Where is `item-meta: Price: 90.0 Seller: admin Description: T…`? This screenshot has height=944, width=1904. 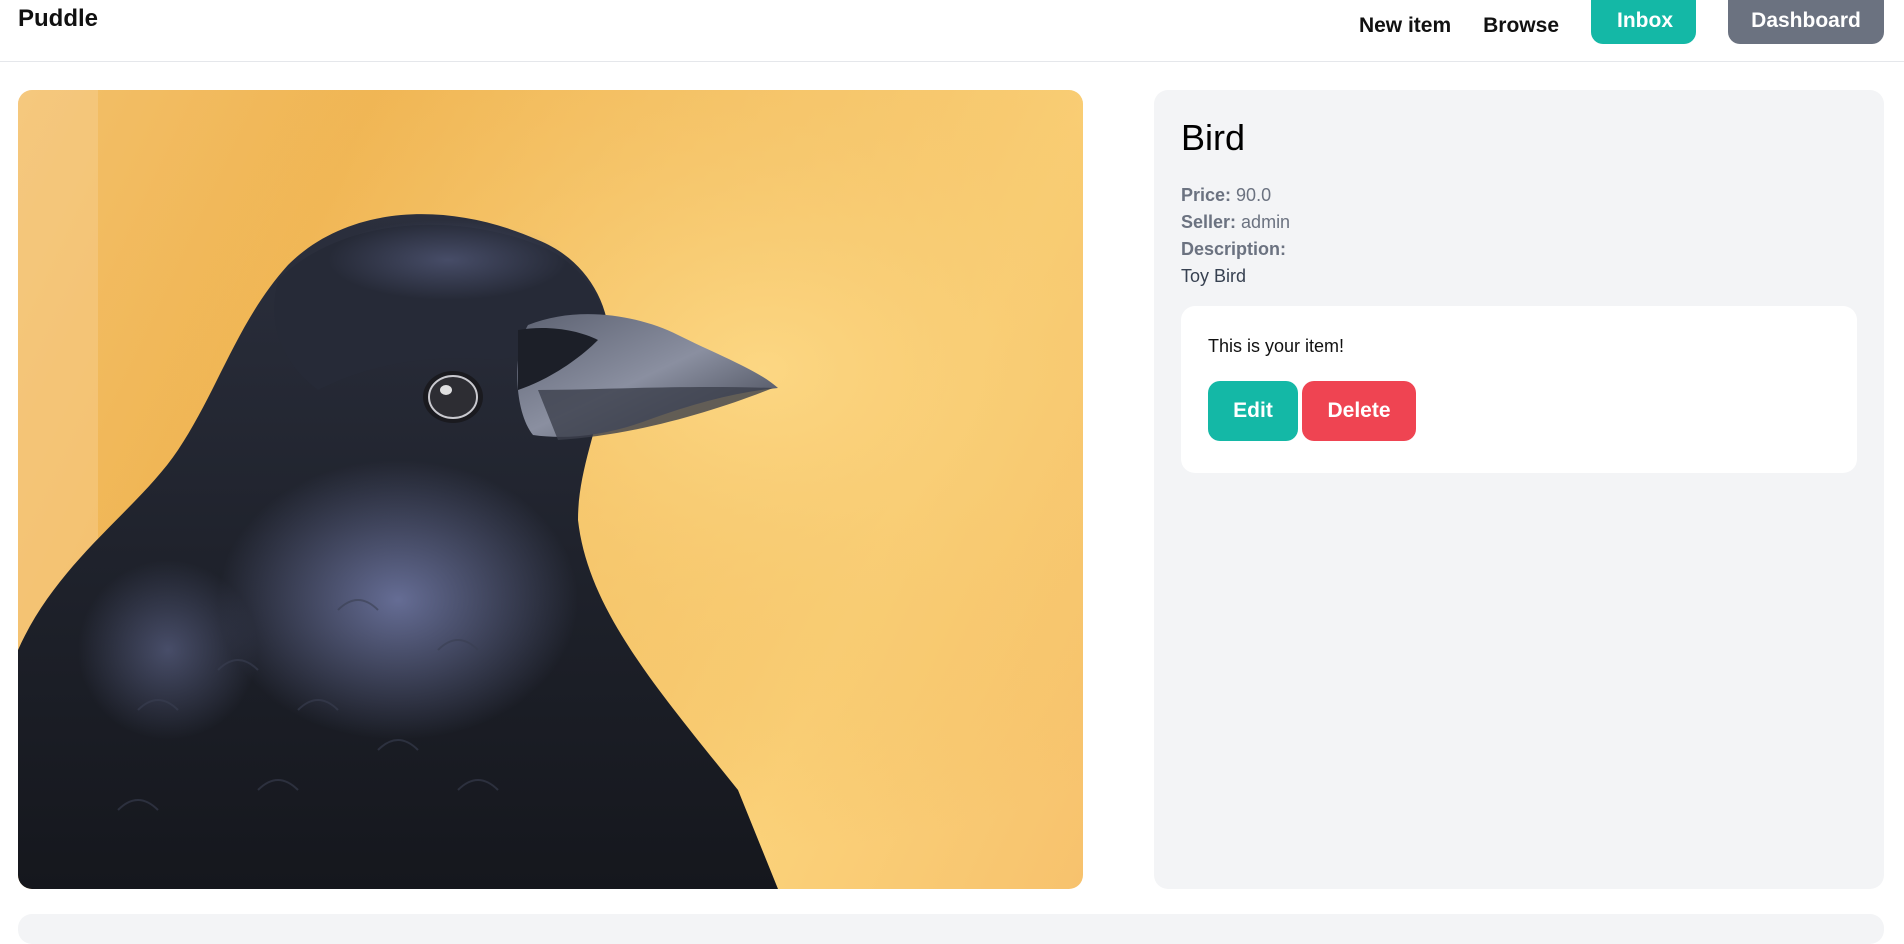
item-meta: Price: 90.0 Seller: admin Description: T… is located at coordinates (1519, 236).